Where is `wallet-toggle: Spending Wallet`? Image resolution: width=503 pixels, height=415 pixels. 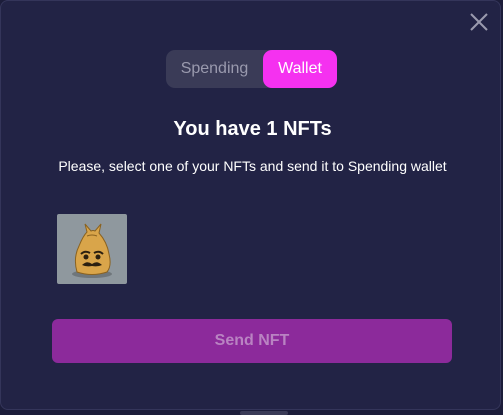 wallet-toggle: Spending Wallet is located at coordinates (251, 69).